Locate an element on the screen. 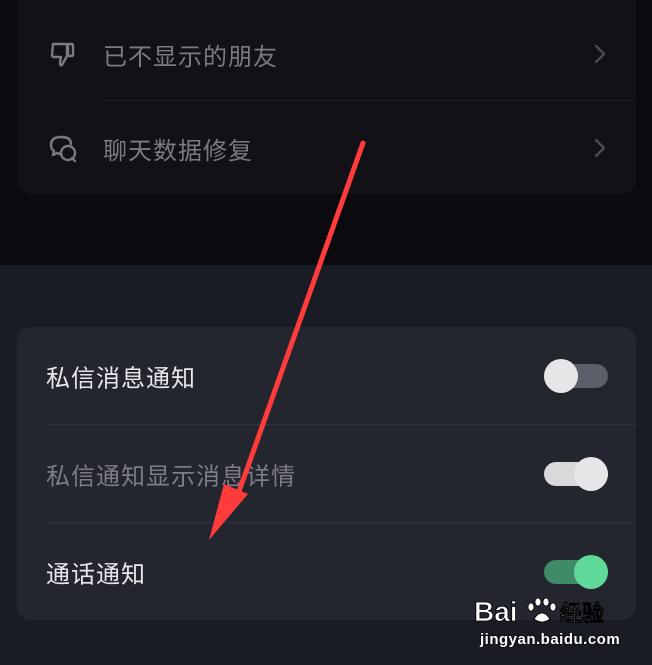 Image resolution: width=652 pixels, height=665 pixels. row-chat-repair: 聊天数据修复 is located at coordinates (326, 148).